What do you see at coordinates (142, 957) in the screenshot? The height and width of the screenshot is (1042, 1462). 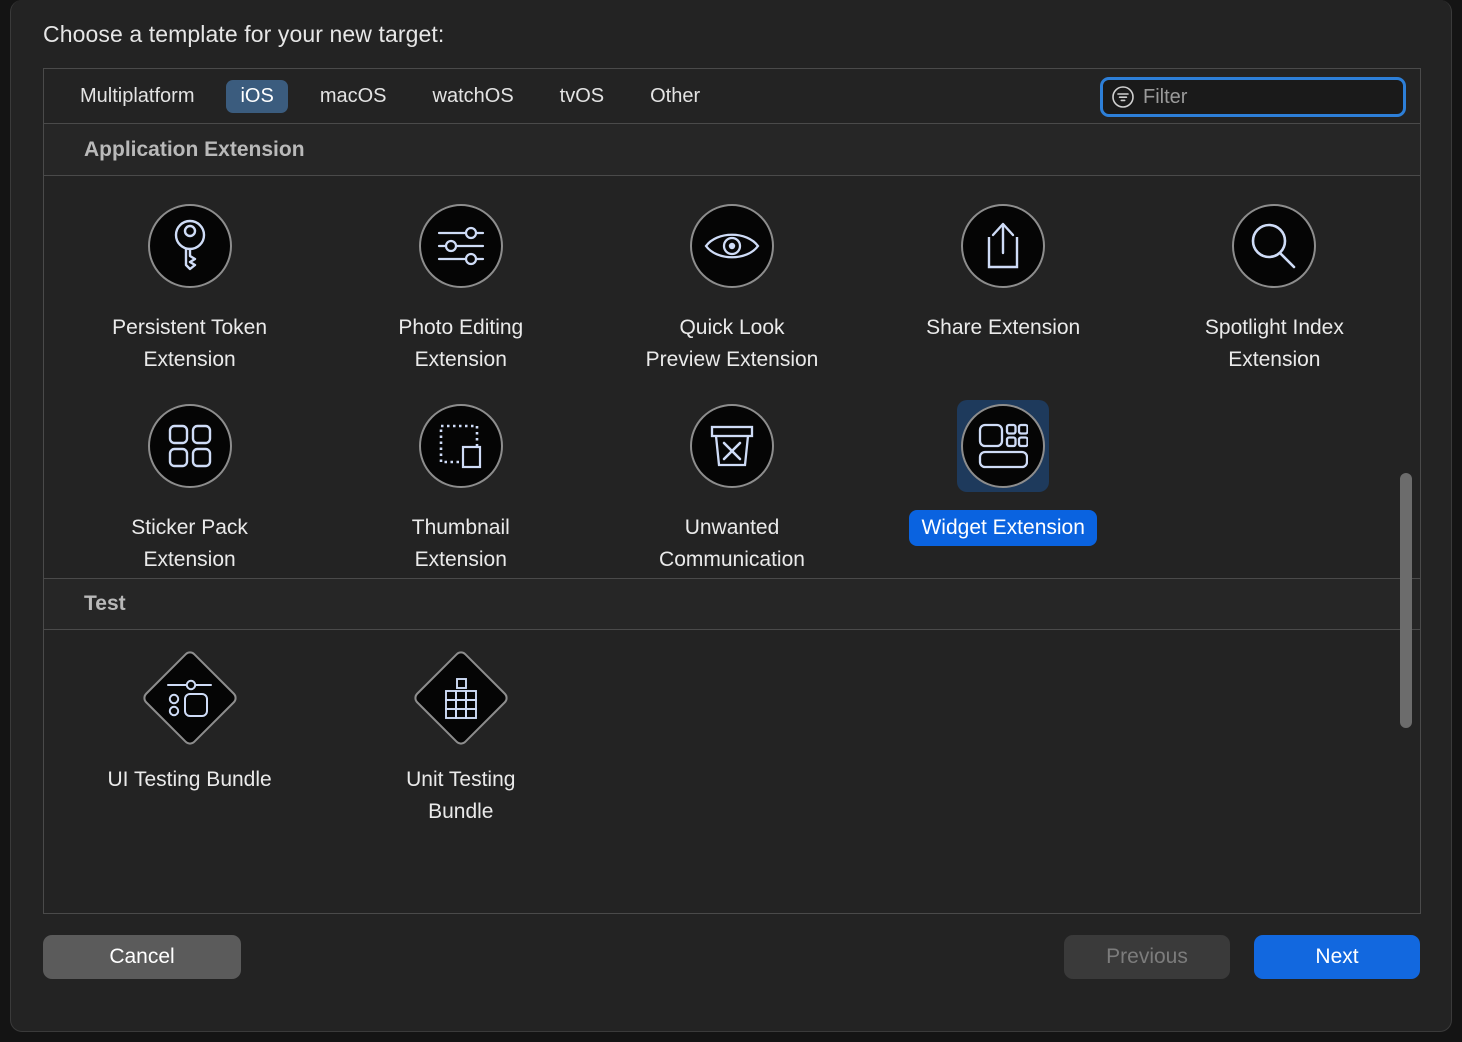 I see `cancel-button: Cancel` at bounding box center [142, 957].